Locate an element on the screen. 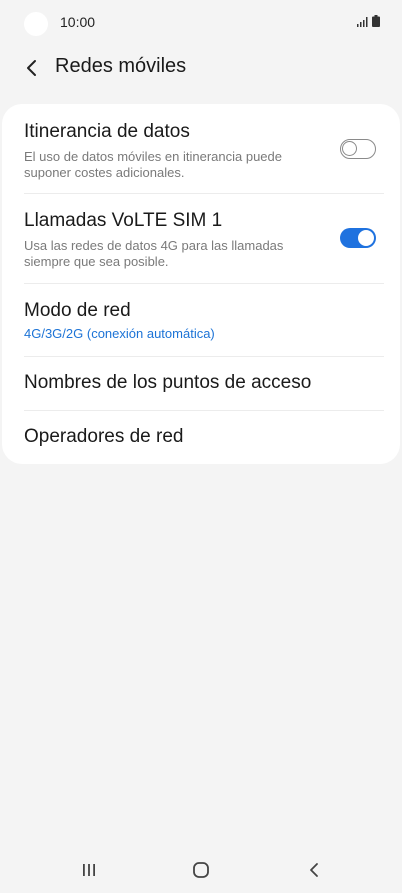 The width and height of the screenshot is (402, 893). navigation-bar is located at coordinates (201, 869).